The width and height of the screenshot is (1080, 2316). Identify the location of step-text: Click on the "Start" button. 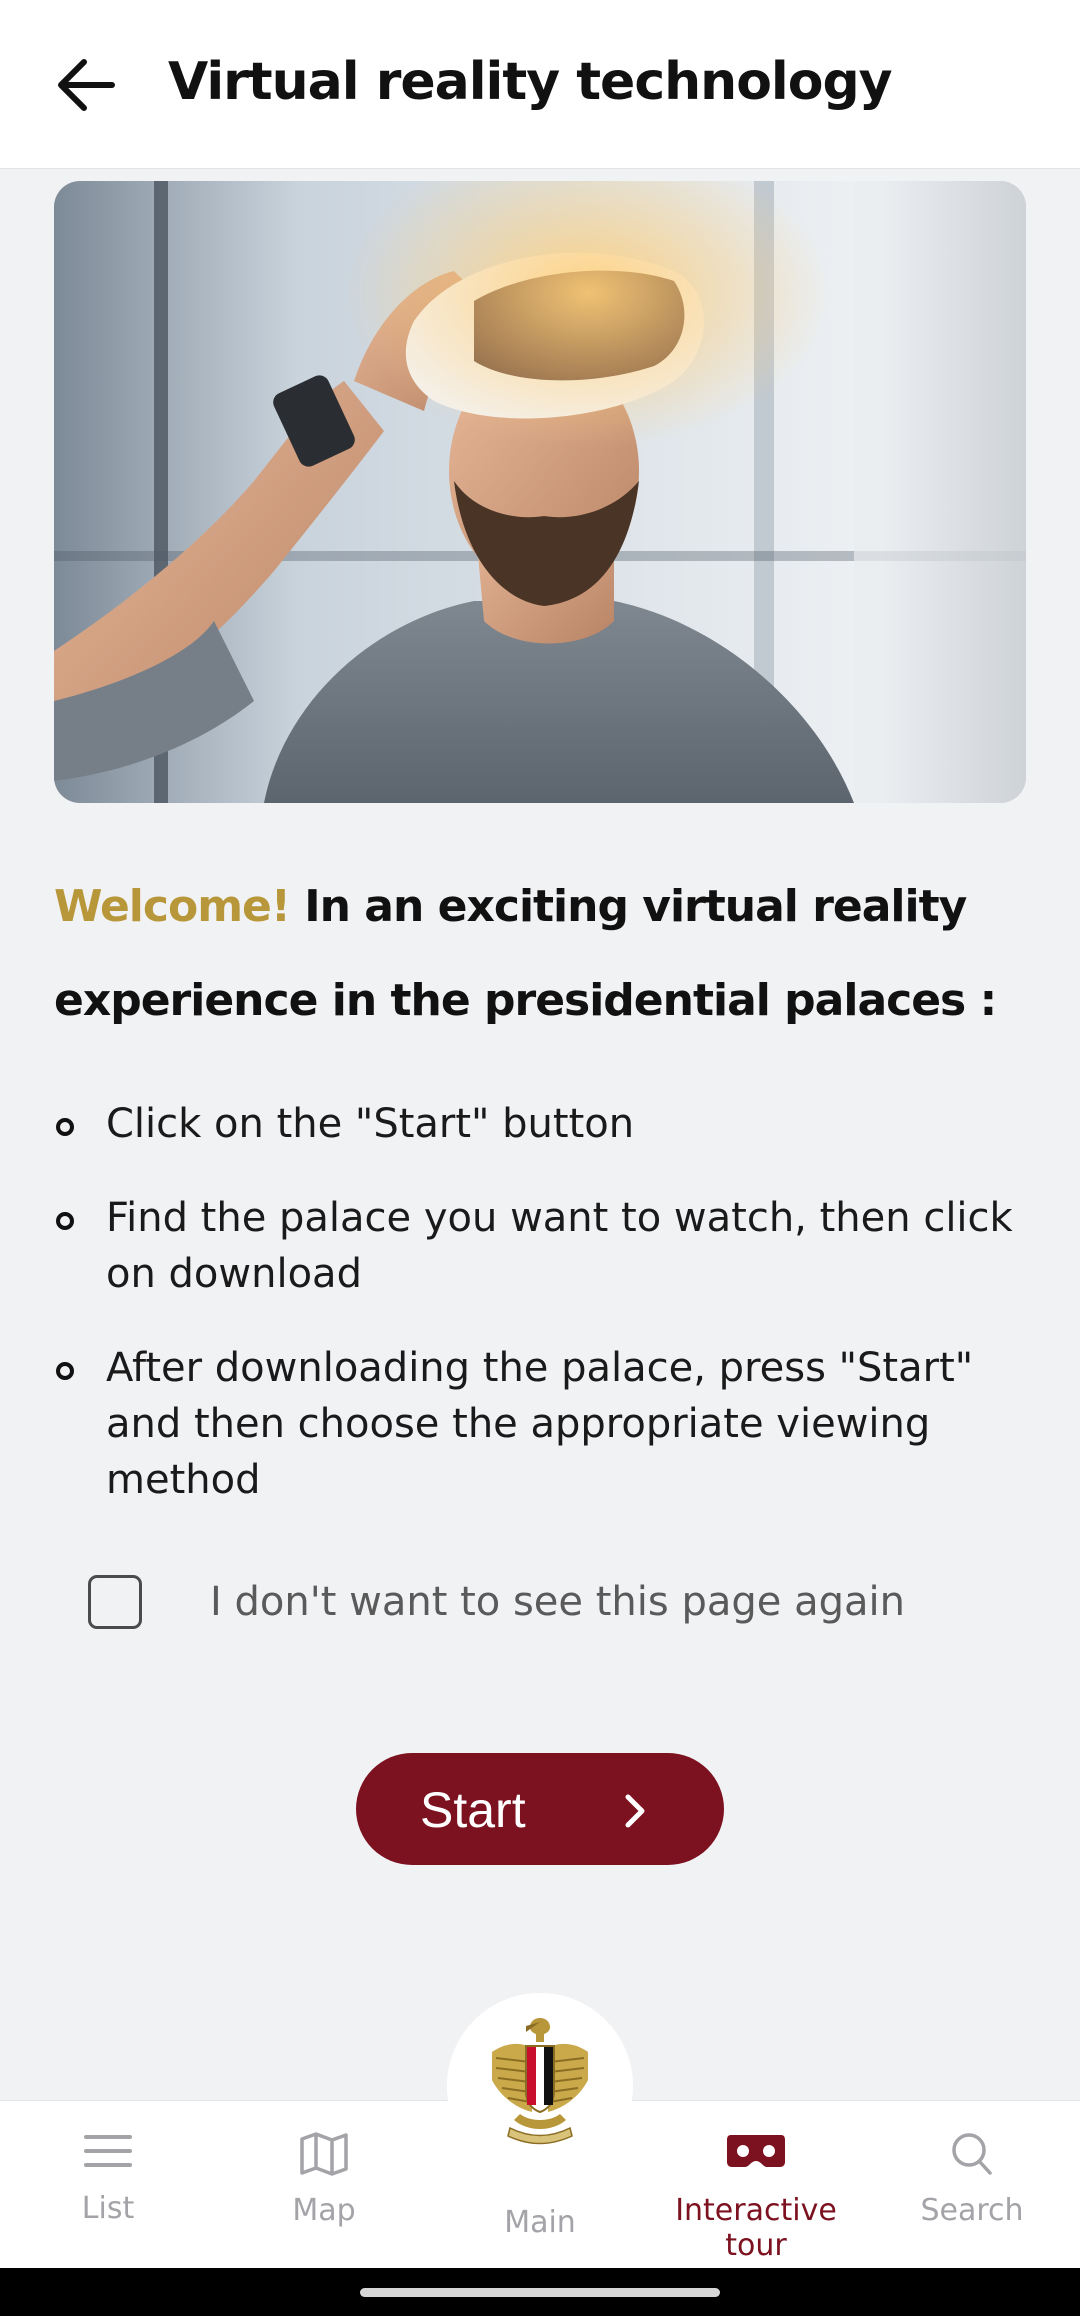
(370, 1124).